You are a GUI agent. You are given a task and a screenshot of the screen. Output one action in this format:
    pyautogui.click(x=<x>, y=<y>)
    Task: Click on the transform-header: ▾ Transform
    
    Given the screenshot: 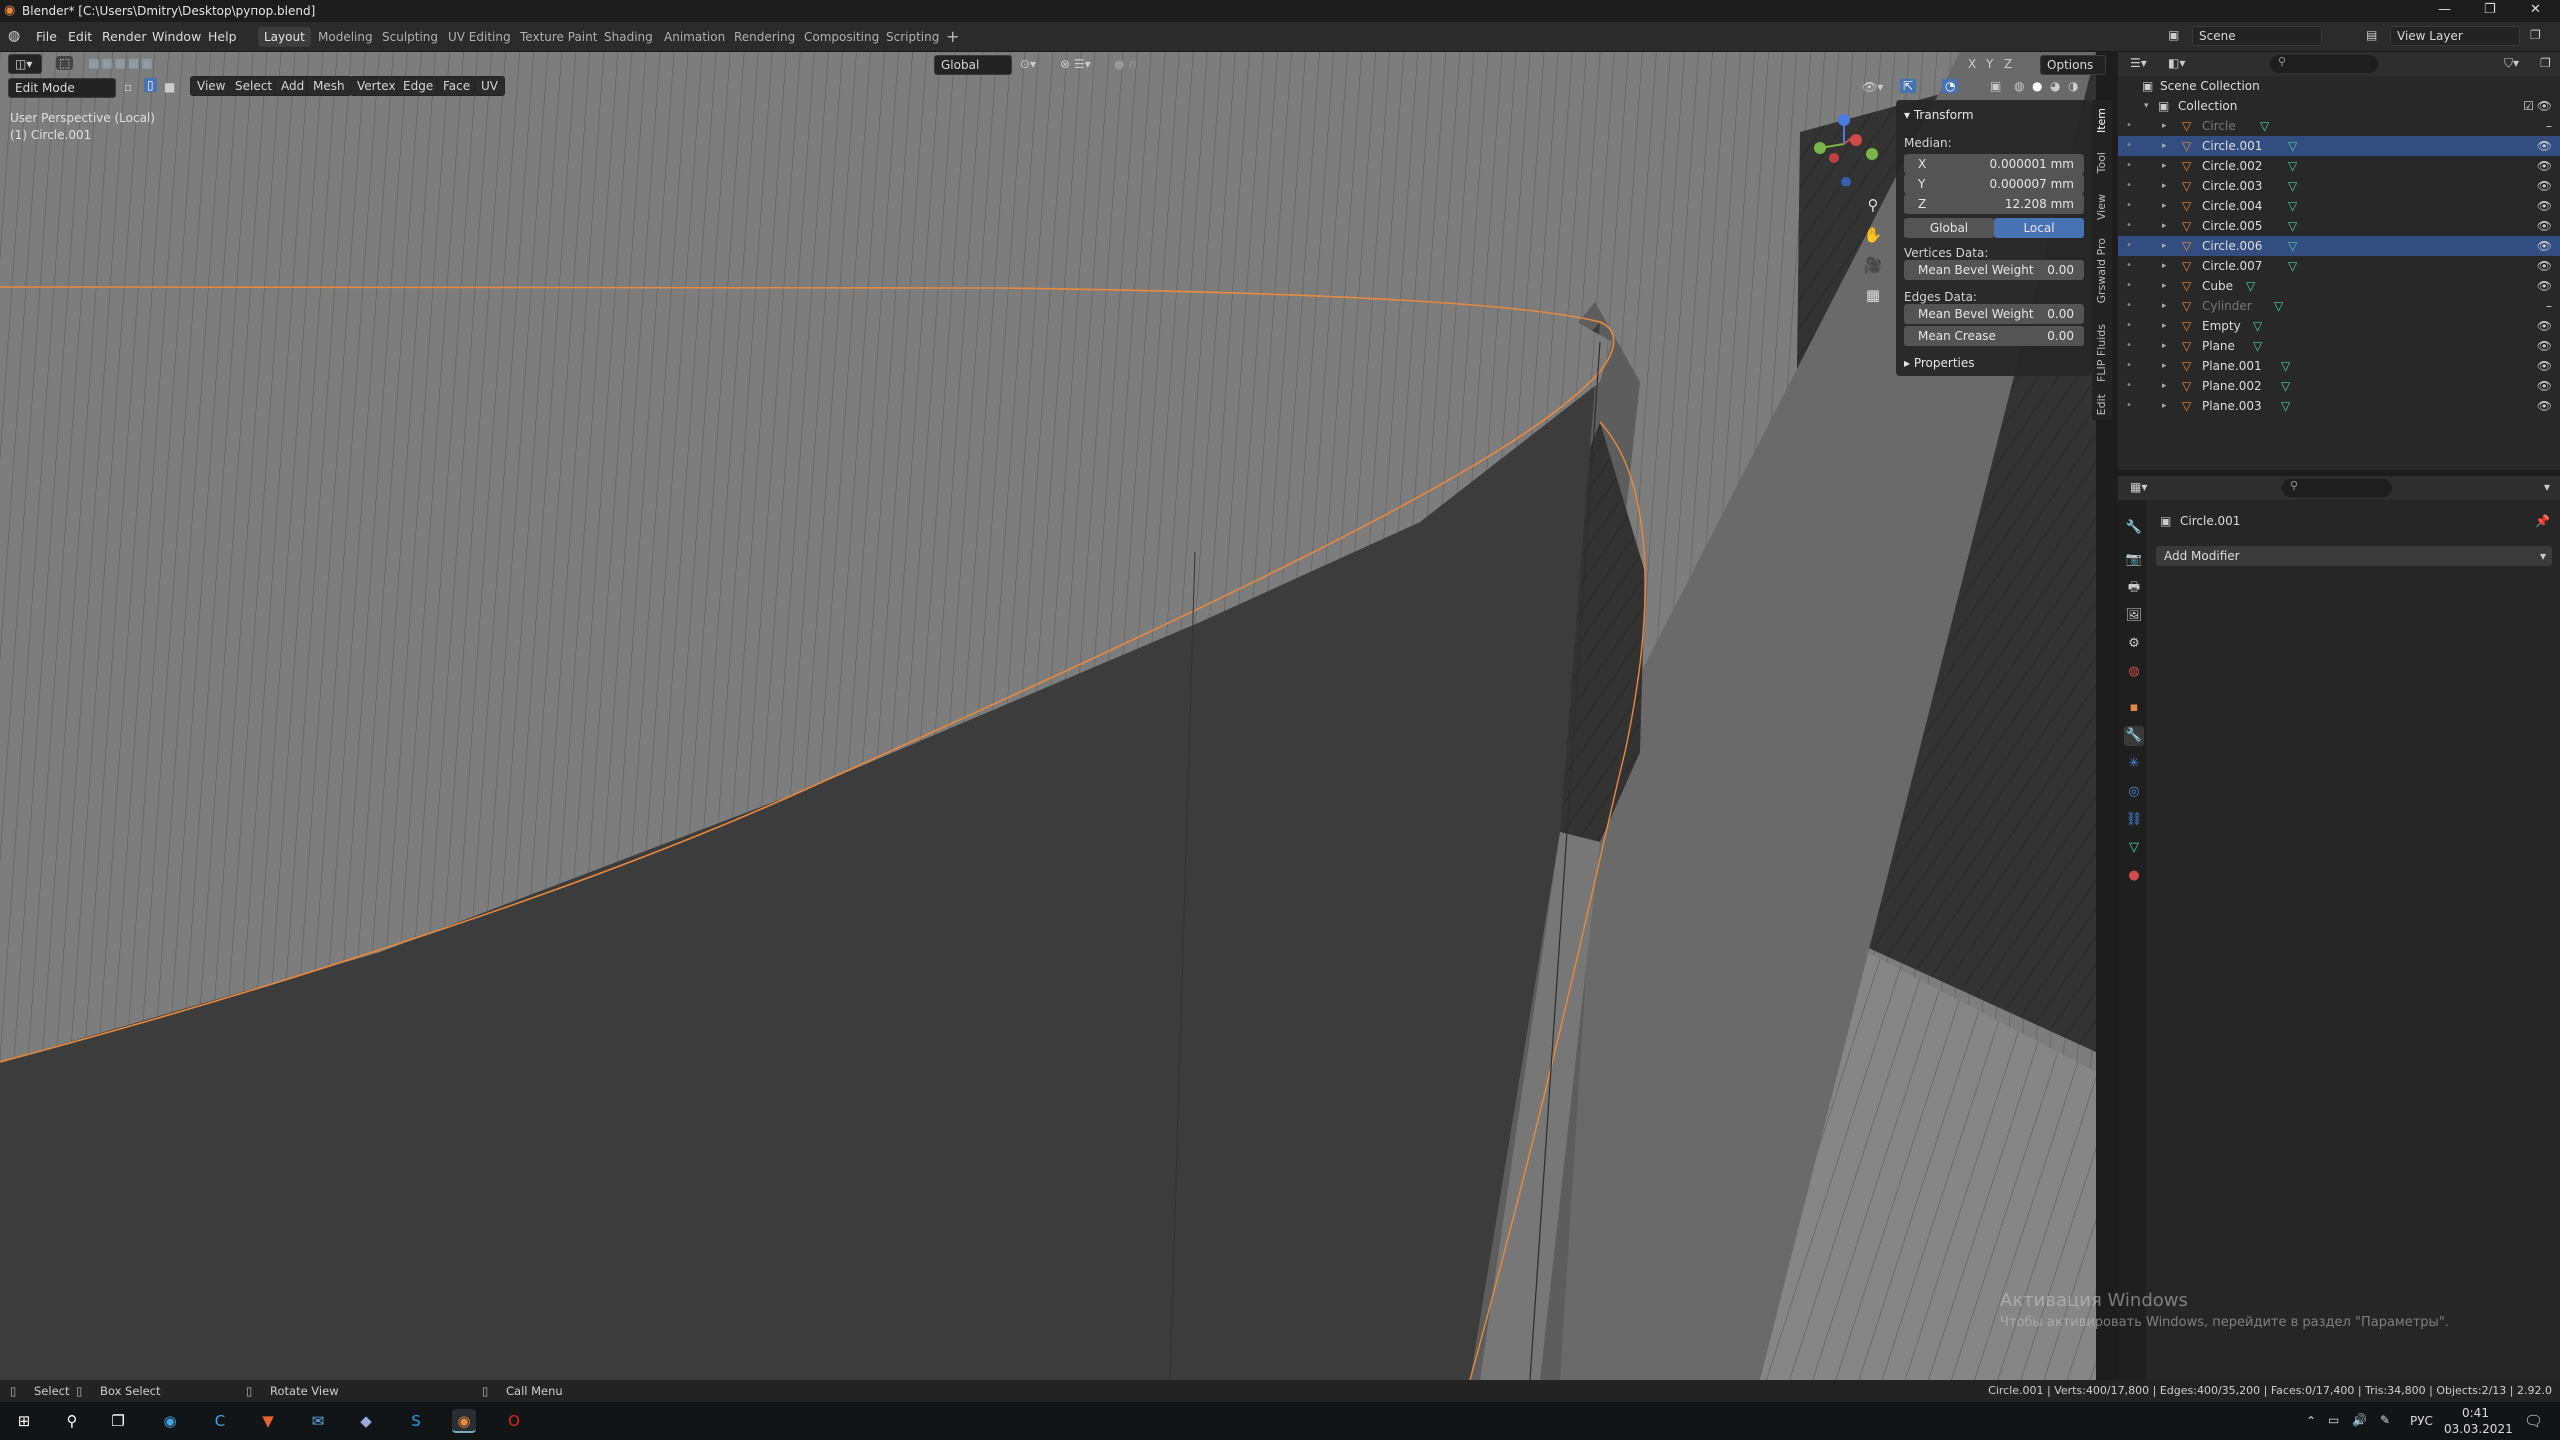 What is the action you would take?
    pyautogui.click(x=1939, y=115)
    